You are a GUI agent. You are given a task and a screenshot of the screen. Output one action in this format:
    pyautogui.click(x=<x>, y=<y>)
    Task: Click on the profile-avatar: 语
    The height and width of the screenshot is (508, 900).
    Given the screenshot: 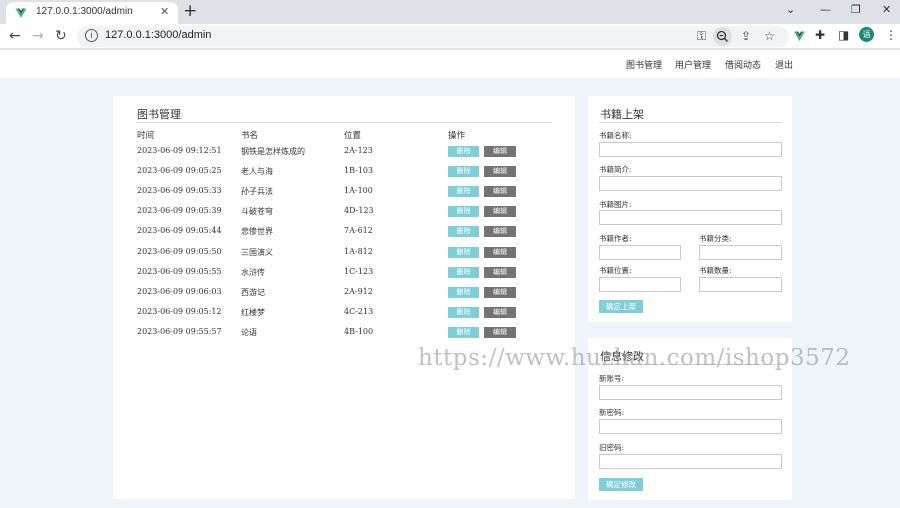 What is the action you would take?
    pyautogui.click(x=866, y=34)
    